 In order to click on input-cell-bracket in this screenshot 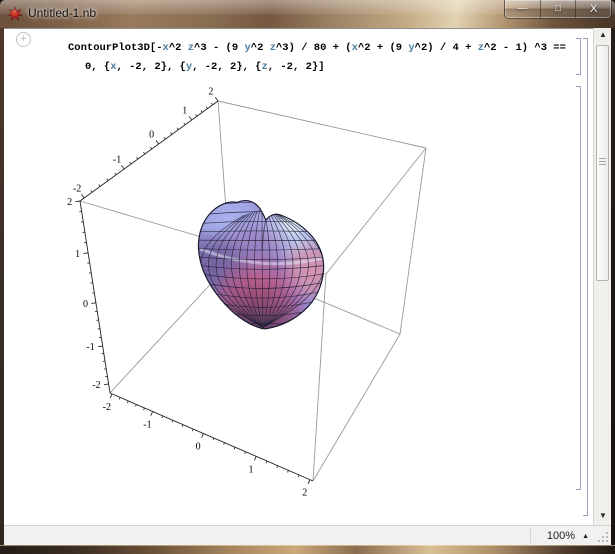, I will do `click(578, 56)`.